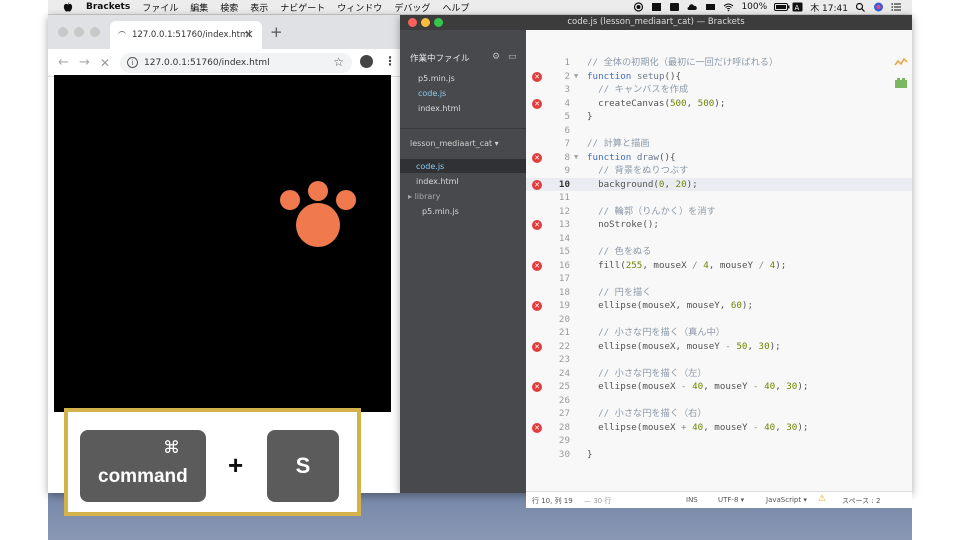 Image resolution: width=960 pixels, height=540 pixels. What do you see at coordinates (186, 35) in the screenshot?
I see `browser-tab: 127.0.0.1:51760/index.html ×` at bounding box center [186, 35].